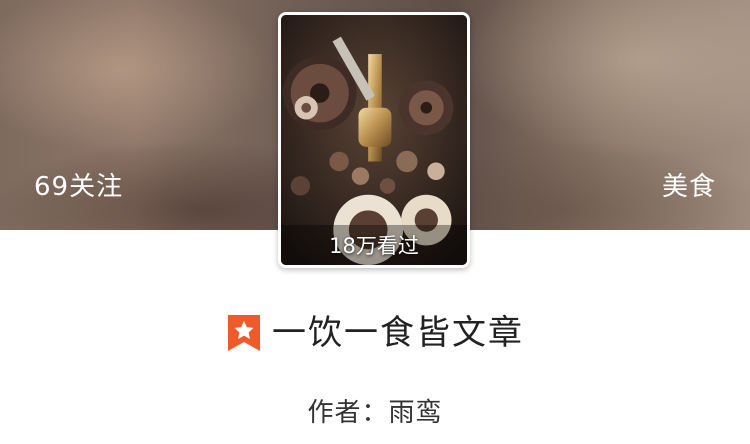 The width and height of the screenshot is (750, 444). Describe the element at coordinates (416, 413) in the screenshot. I see `author-name: 雨鸾` at that location.